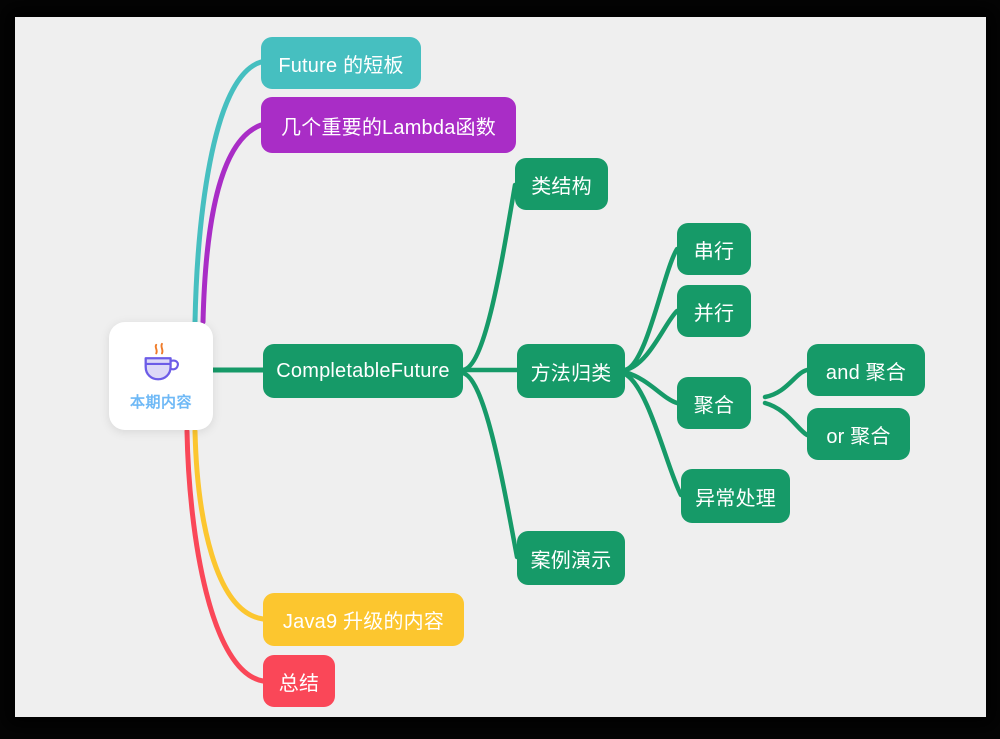  Describe the element at coordinates (388, 127) in the screenshot. I see `node-label: 几个重要的Lambda函数` at that location.